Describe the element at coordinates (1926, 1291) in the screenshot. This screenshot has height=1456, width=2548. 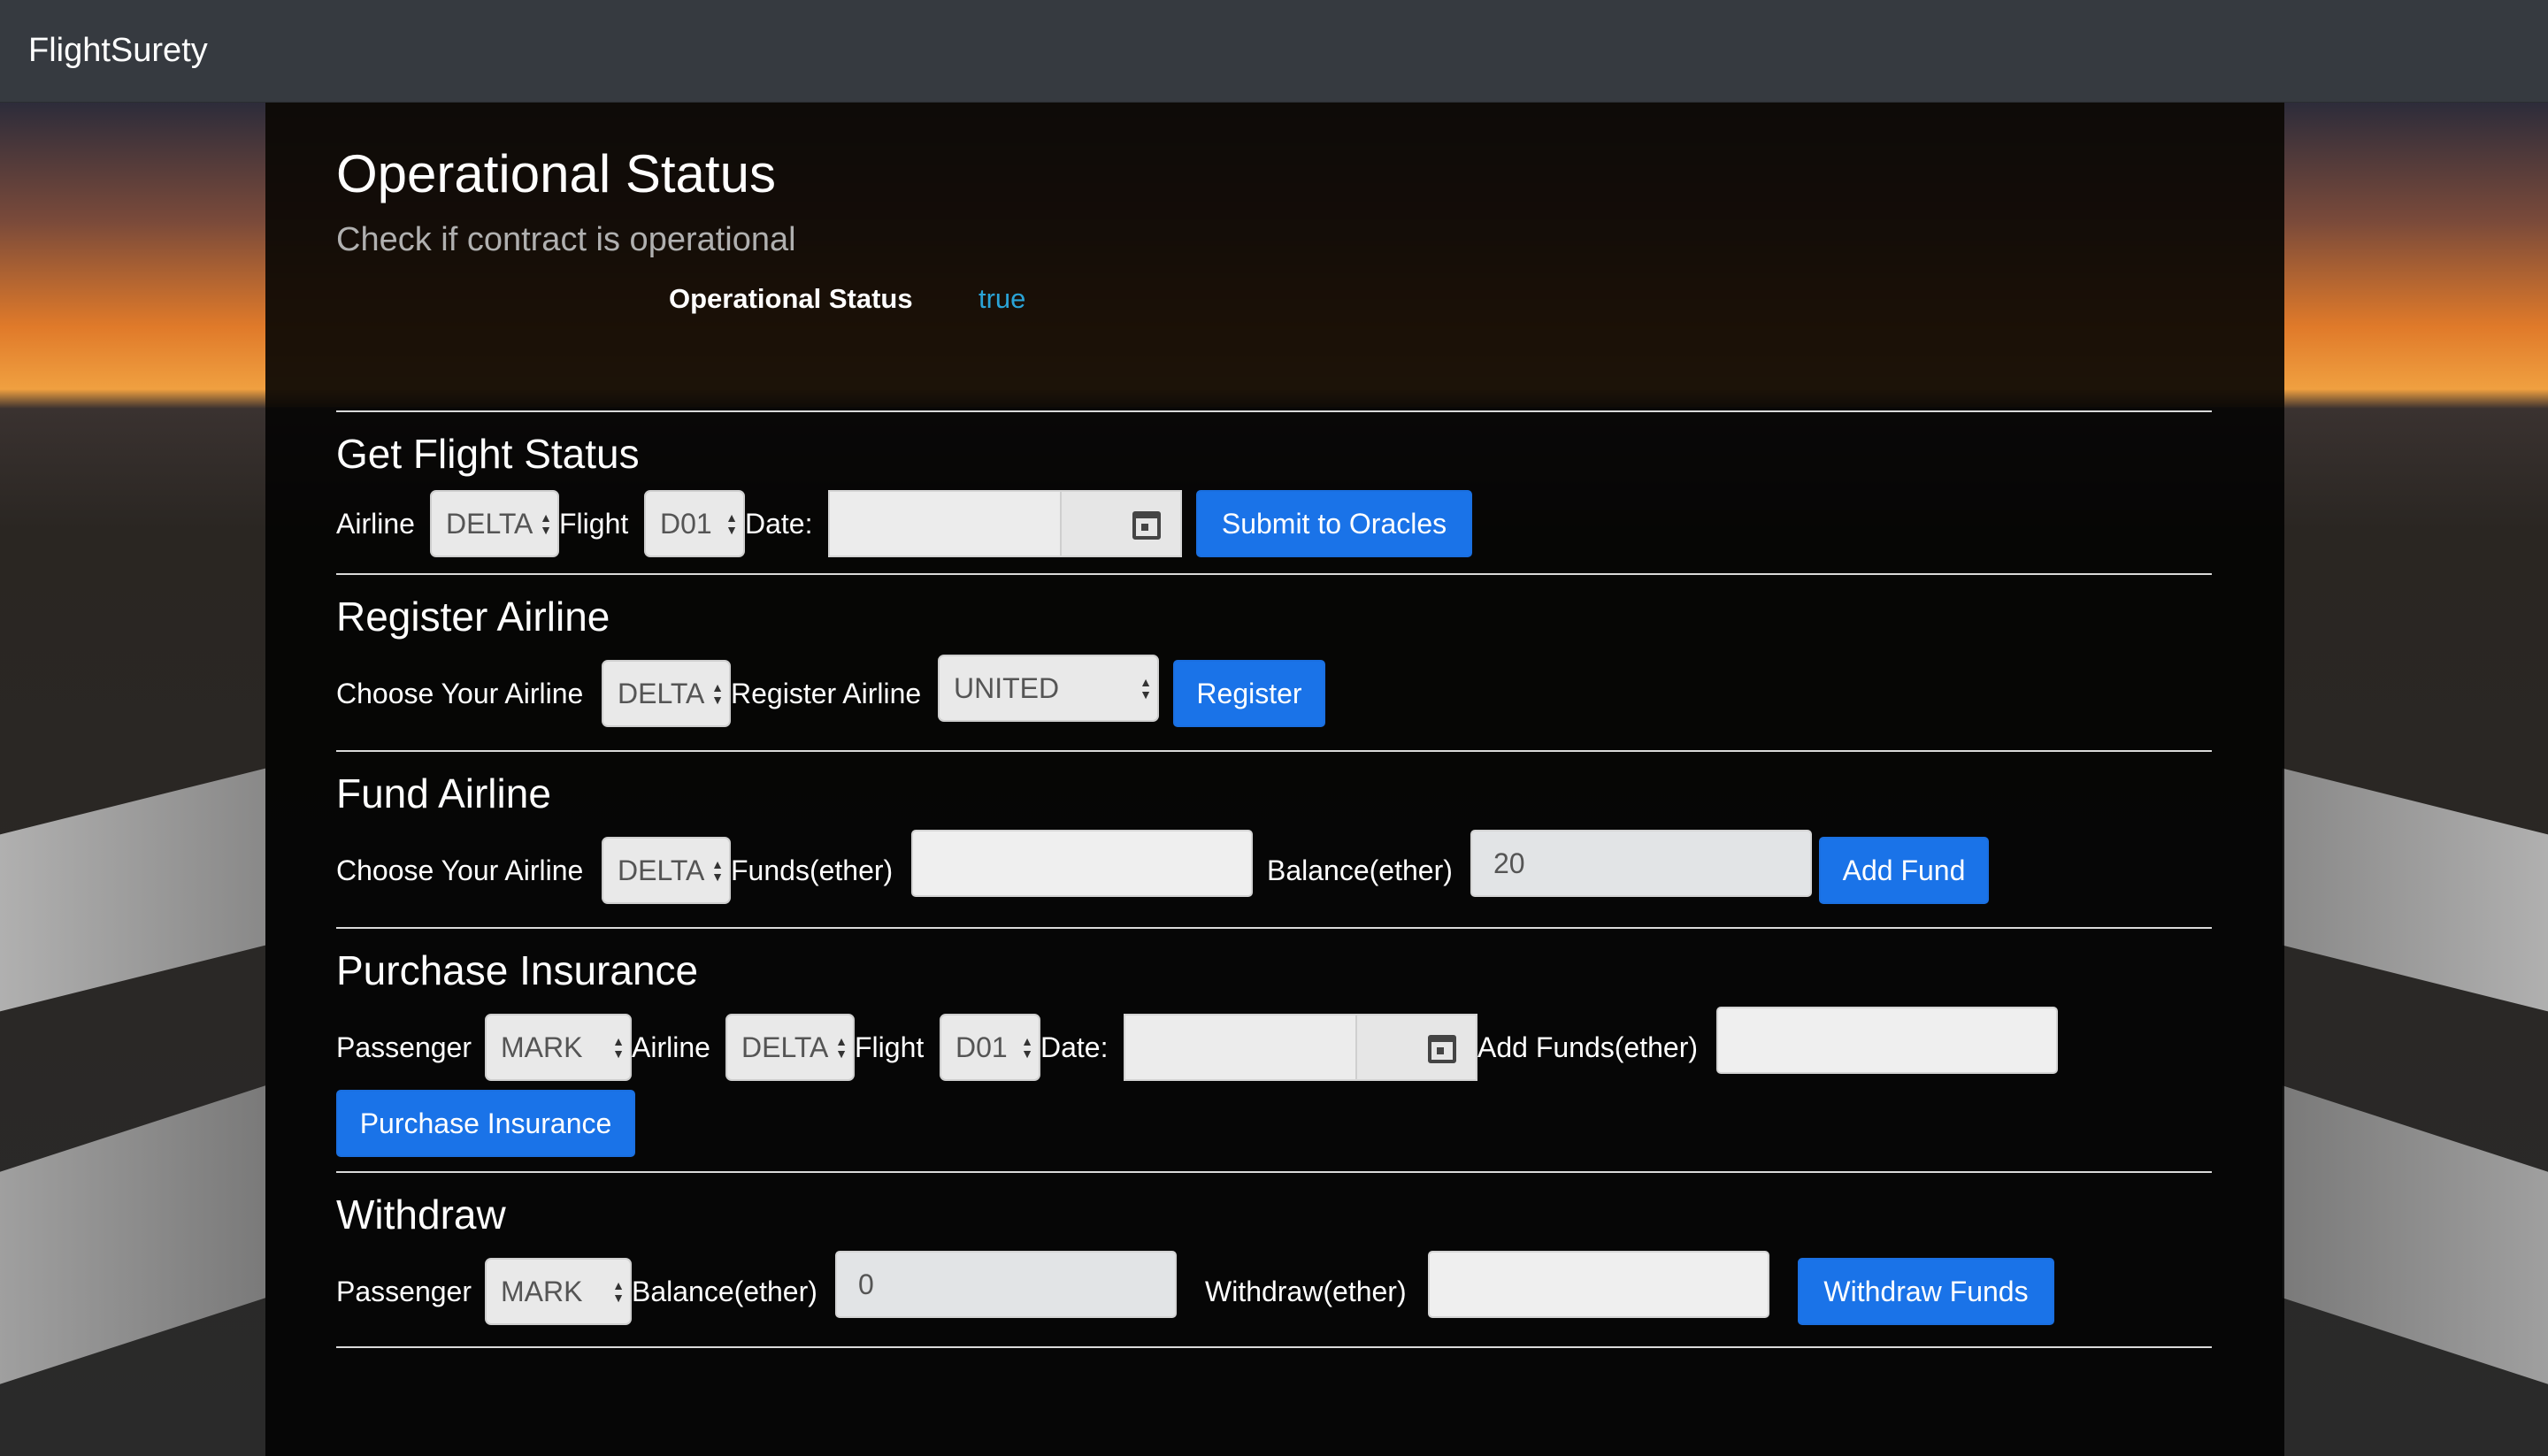
I see `withdraw-funds-button: Withdraw Funds` at that location.